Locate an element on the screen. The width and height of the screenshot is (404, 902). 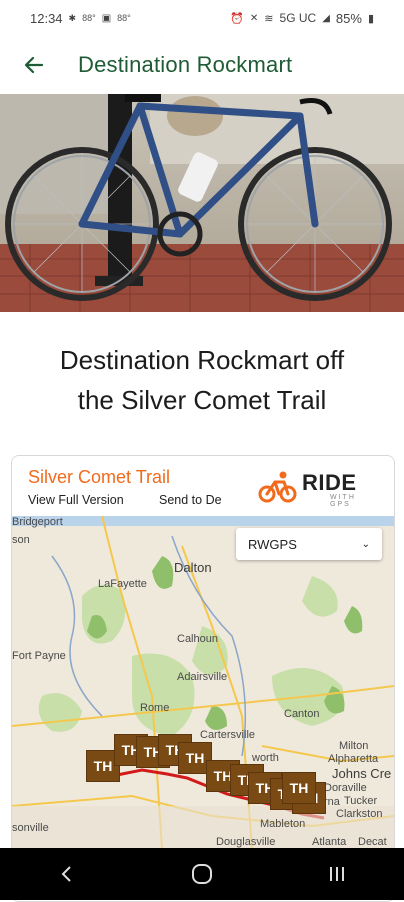
view-full-version-link: View Full Version is located at coordinates (76, 500).